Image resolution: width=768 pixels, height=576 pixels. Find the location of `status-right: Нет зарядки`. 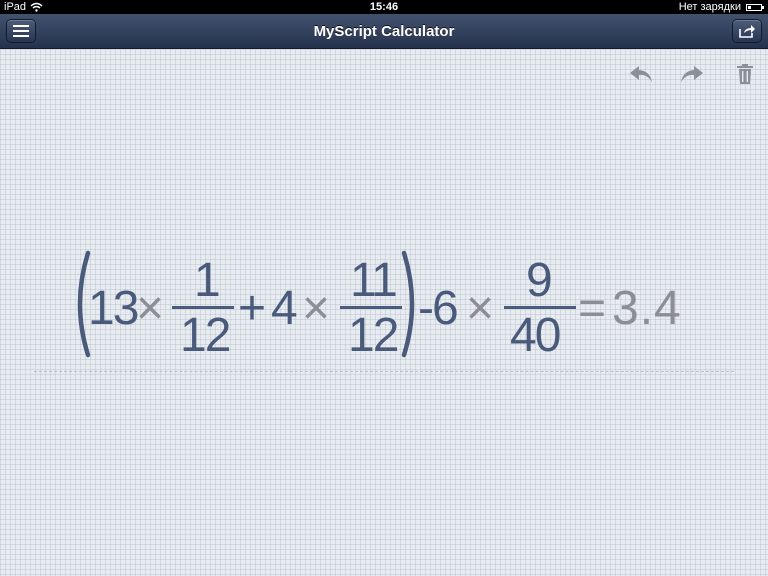

status-right: Нет зарядки is located at coordinates (721, 7).